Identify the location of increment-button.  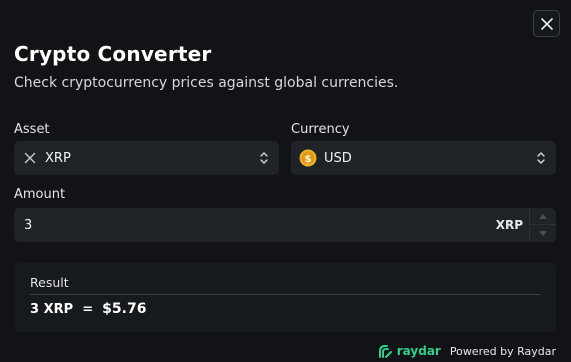
(543, 216).